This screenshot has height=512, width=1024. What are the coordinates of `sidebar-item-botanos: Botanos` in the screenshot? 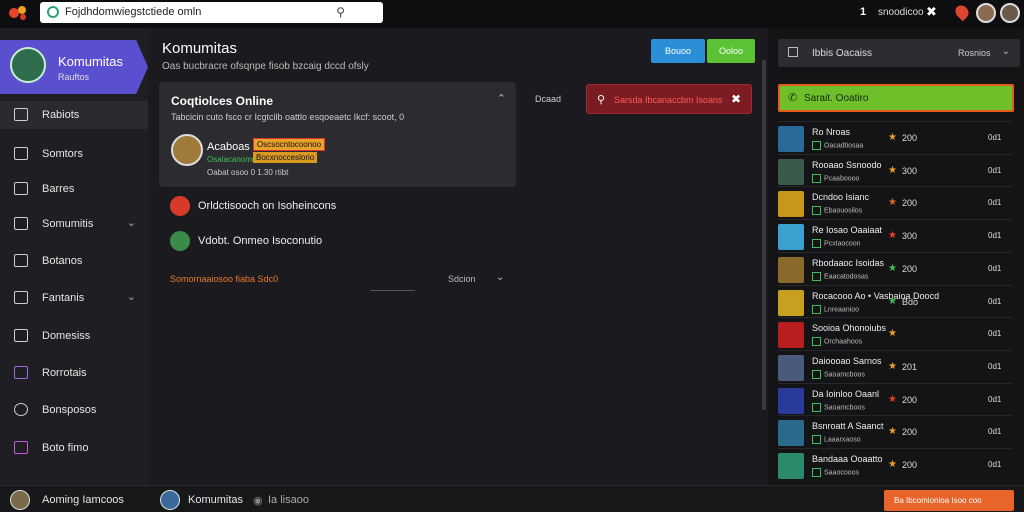 It's located at (74, 261).